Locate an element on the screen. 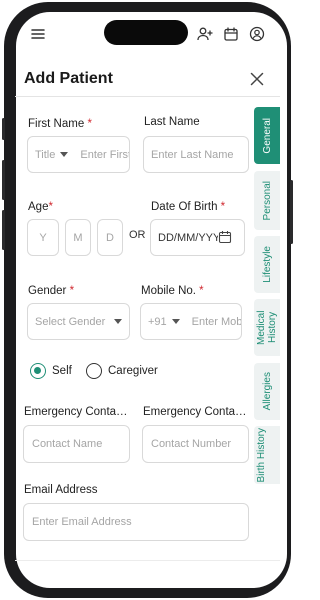  emergency-name-label: Emergency Contact Name is located at coordinates (77, 412).